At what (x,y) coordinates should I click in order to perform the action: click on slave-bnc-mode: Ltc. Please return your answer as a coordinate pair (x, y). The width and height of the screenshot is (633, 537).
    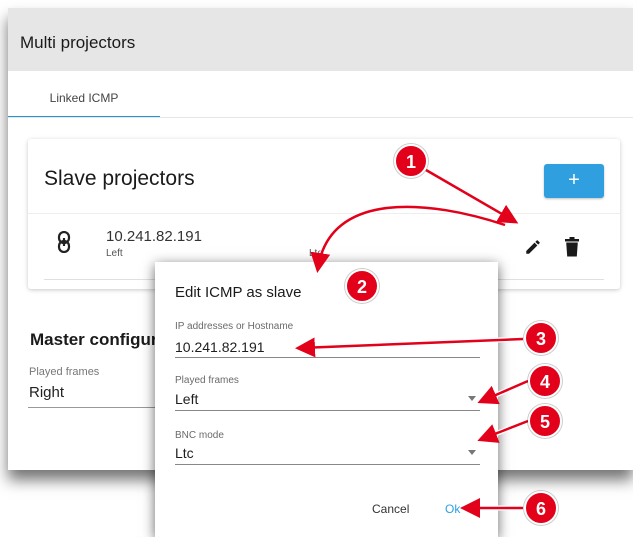
    Looking at the image, I should click on (316, 253).